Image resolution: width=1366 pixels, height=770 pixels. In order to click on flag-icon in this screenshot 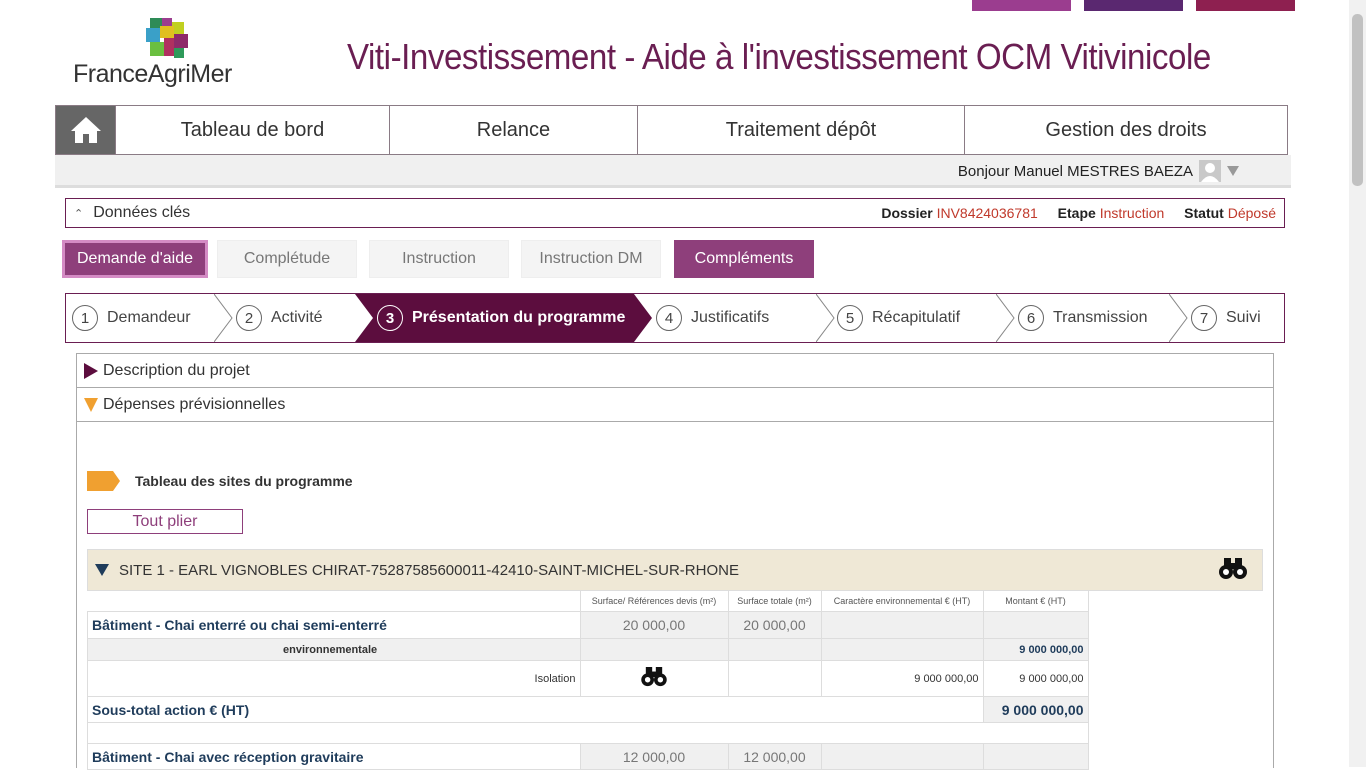, I will do `click(103, 481)`.